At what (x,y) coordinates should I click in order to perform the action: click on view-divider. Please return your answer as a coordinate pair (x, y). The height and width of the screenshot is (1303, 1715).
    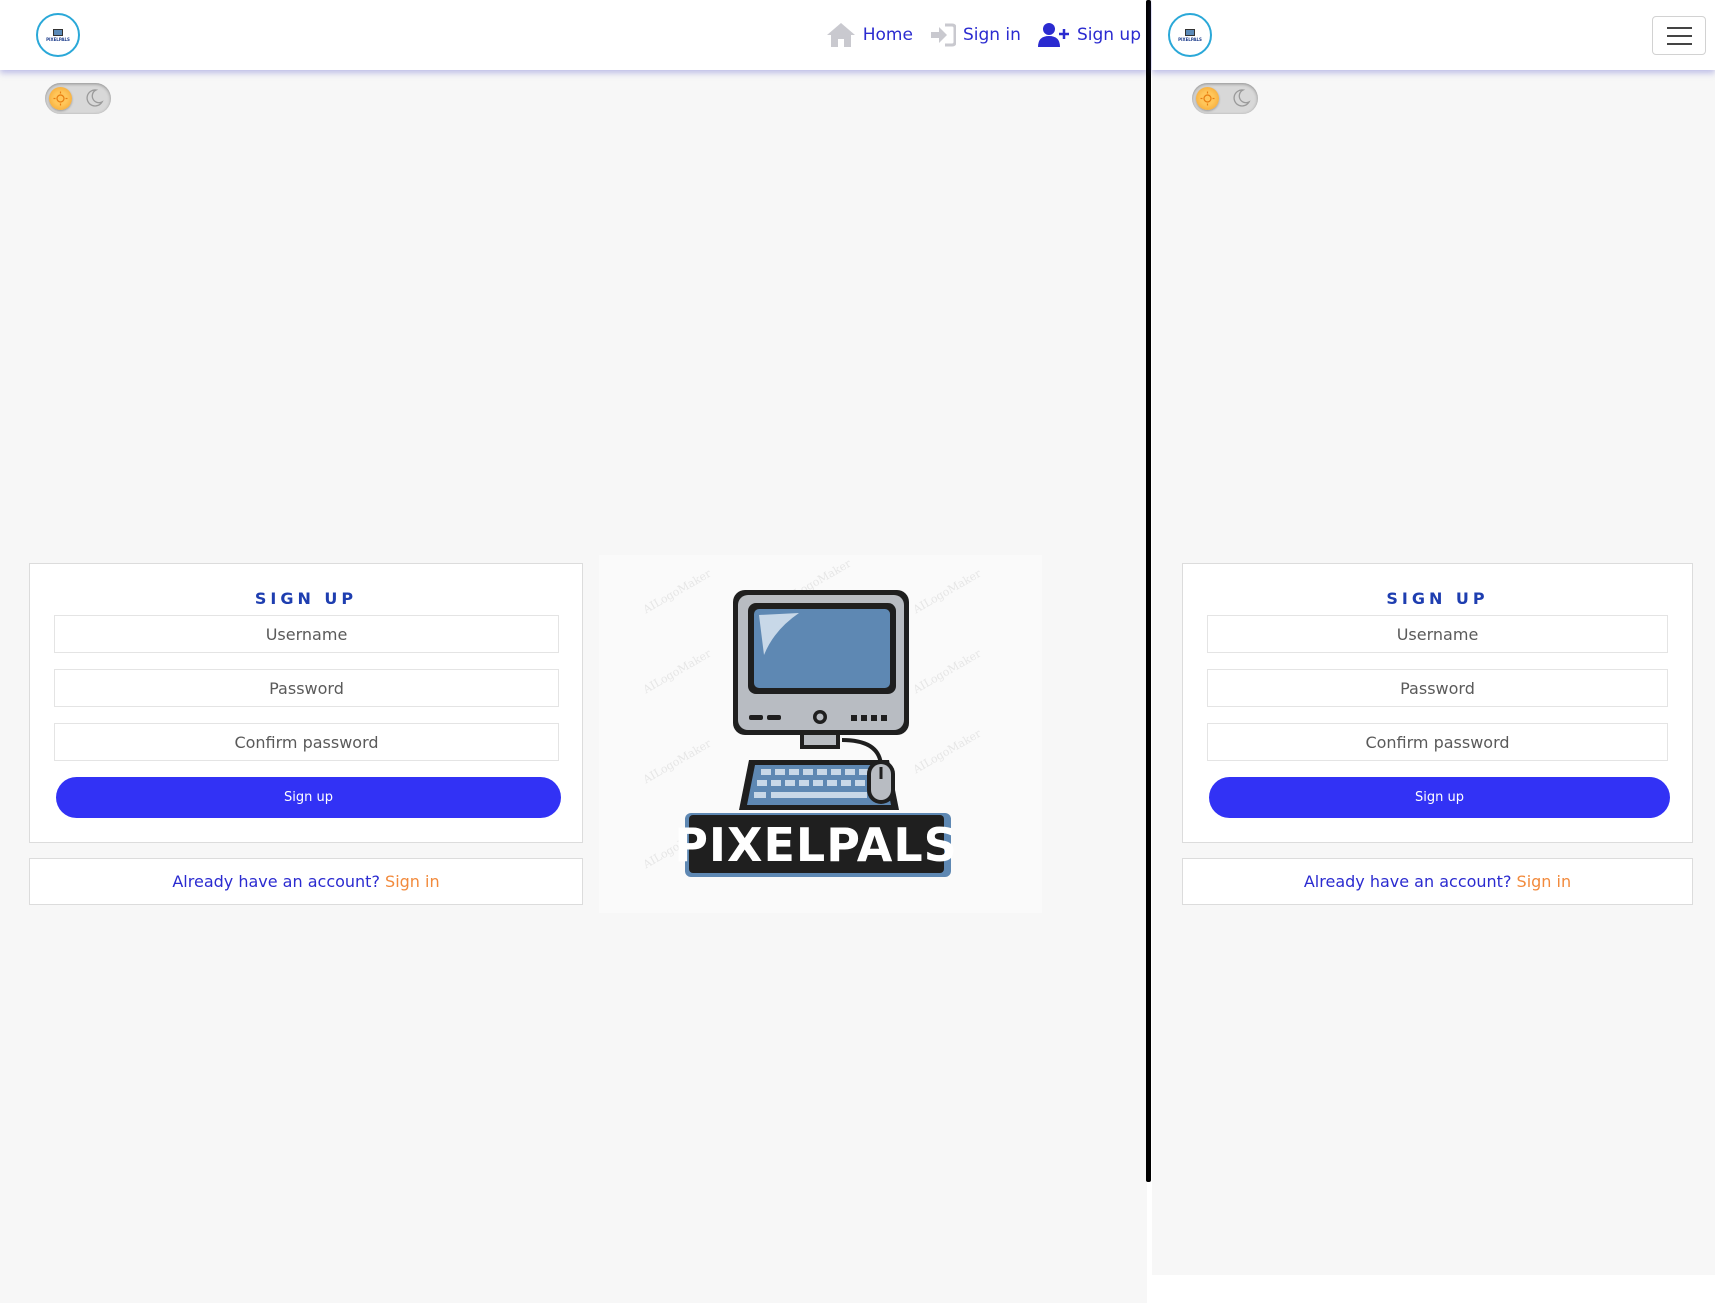
    Looking at the image, I should click on (1148, 591).